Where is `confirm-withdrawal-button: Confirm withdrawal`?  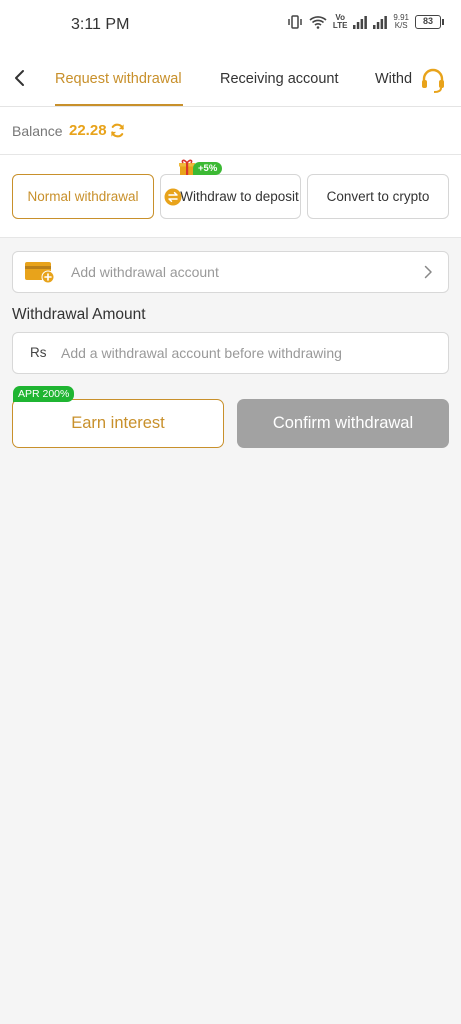 confirm-withdrawal-button: Confirm withdrawal is located at coordinates (343, 423).